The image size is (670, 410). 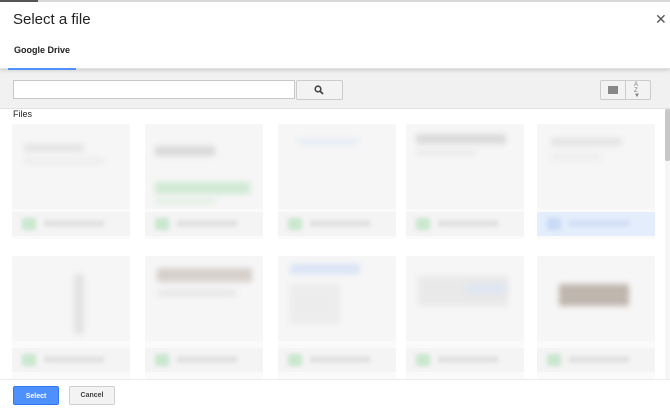 I want to click on toolbar: AZ ▼, so click(x=335, y=89).